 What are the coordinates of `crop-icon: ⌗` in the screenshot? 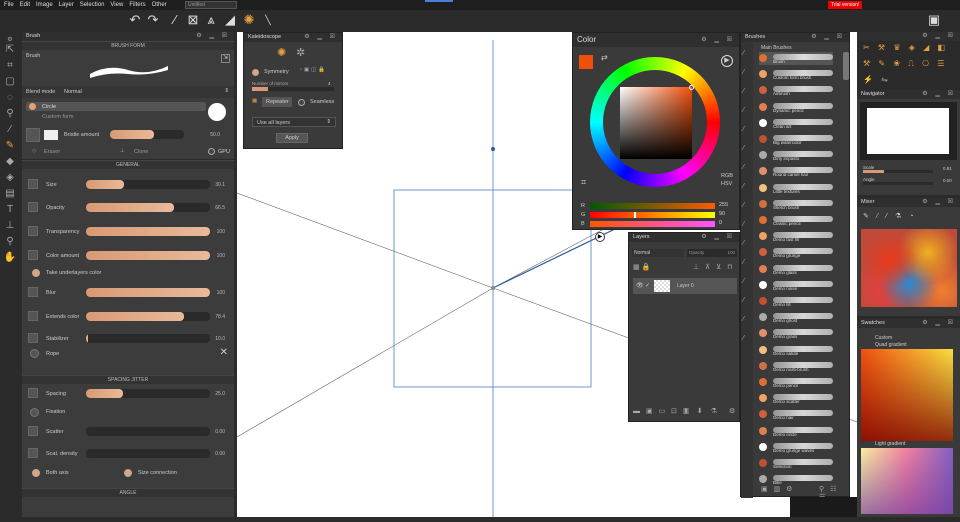 It's located at (10, 66).